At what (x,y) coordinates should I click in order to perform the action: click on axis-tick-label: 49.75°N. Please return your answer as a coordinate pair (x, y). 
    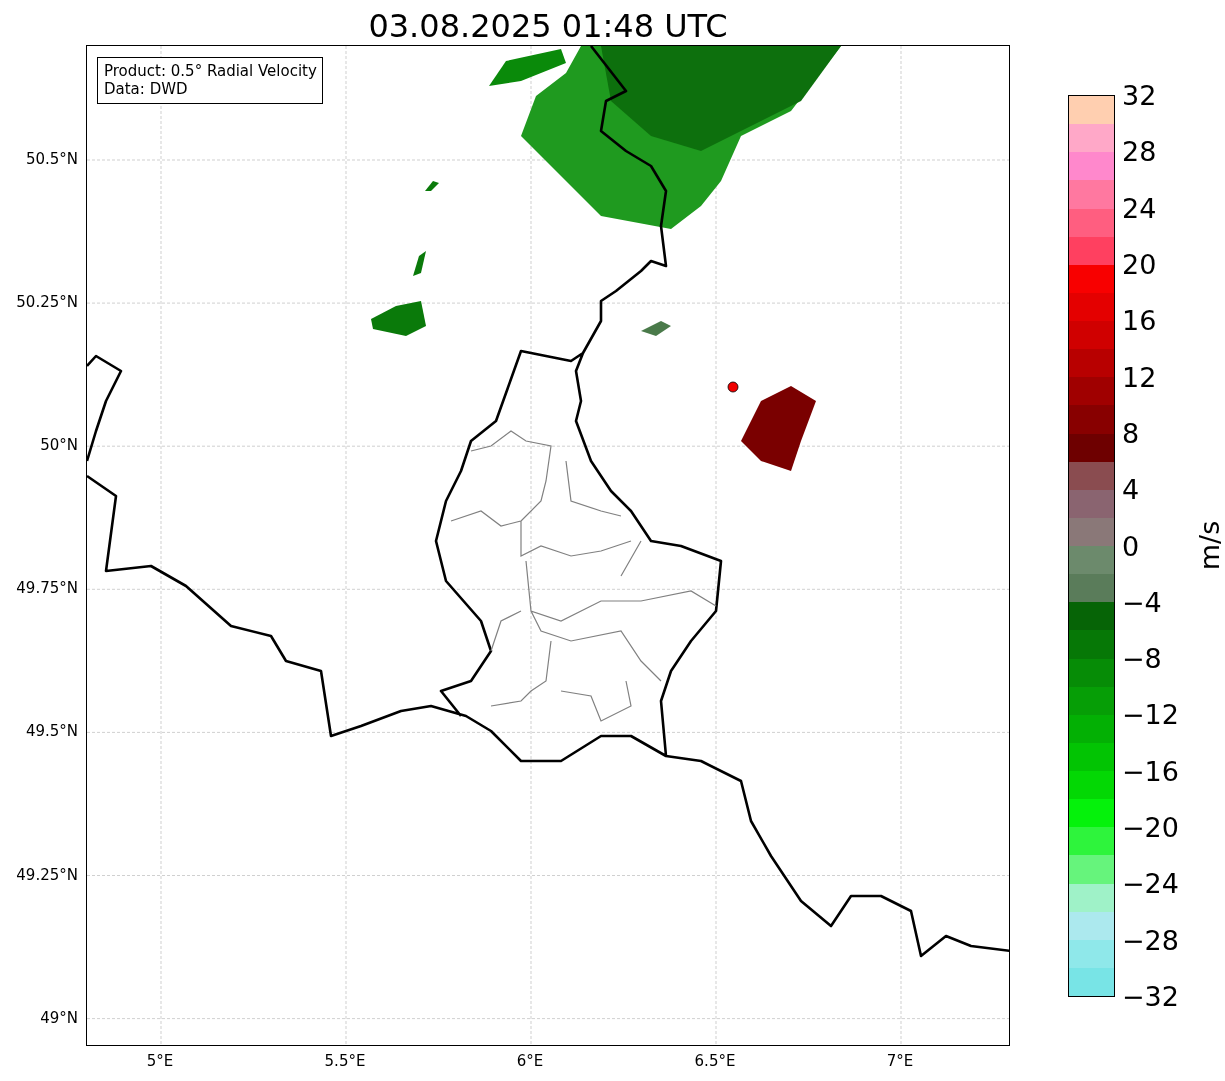
    Looking at the image, I should click on (47, 588).